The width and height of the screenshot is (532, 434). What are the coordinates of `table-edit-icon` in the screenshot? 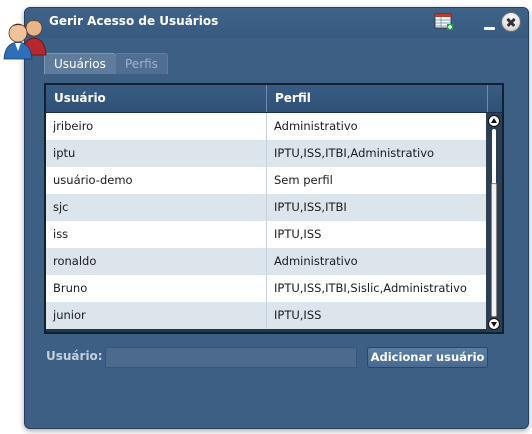 It's located at (444, 22).